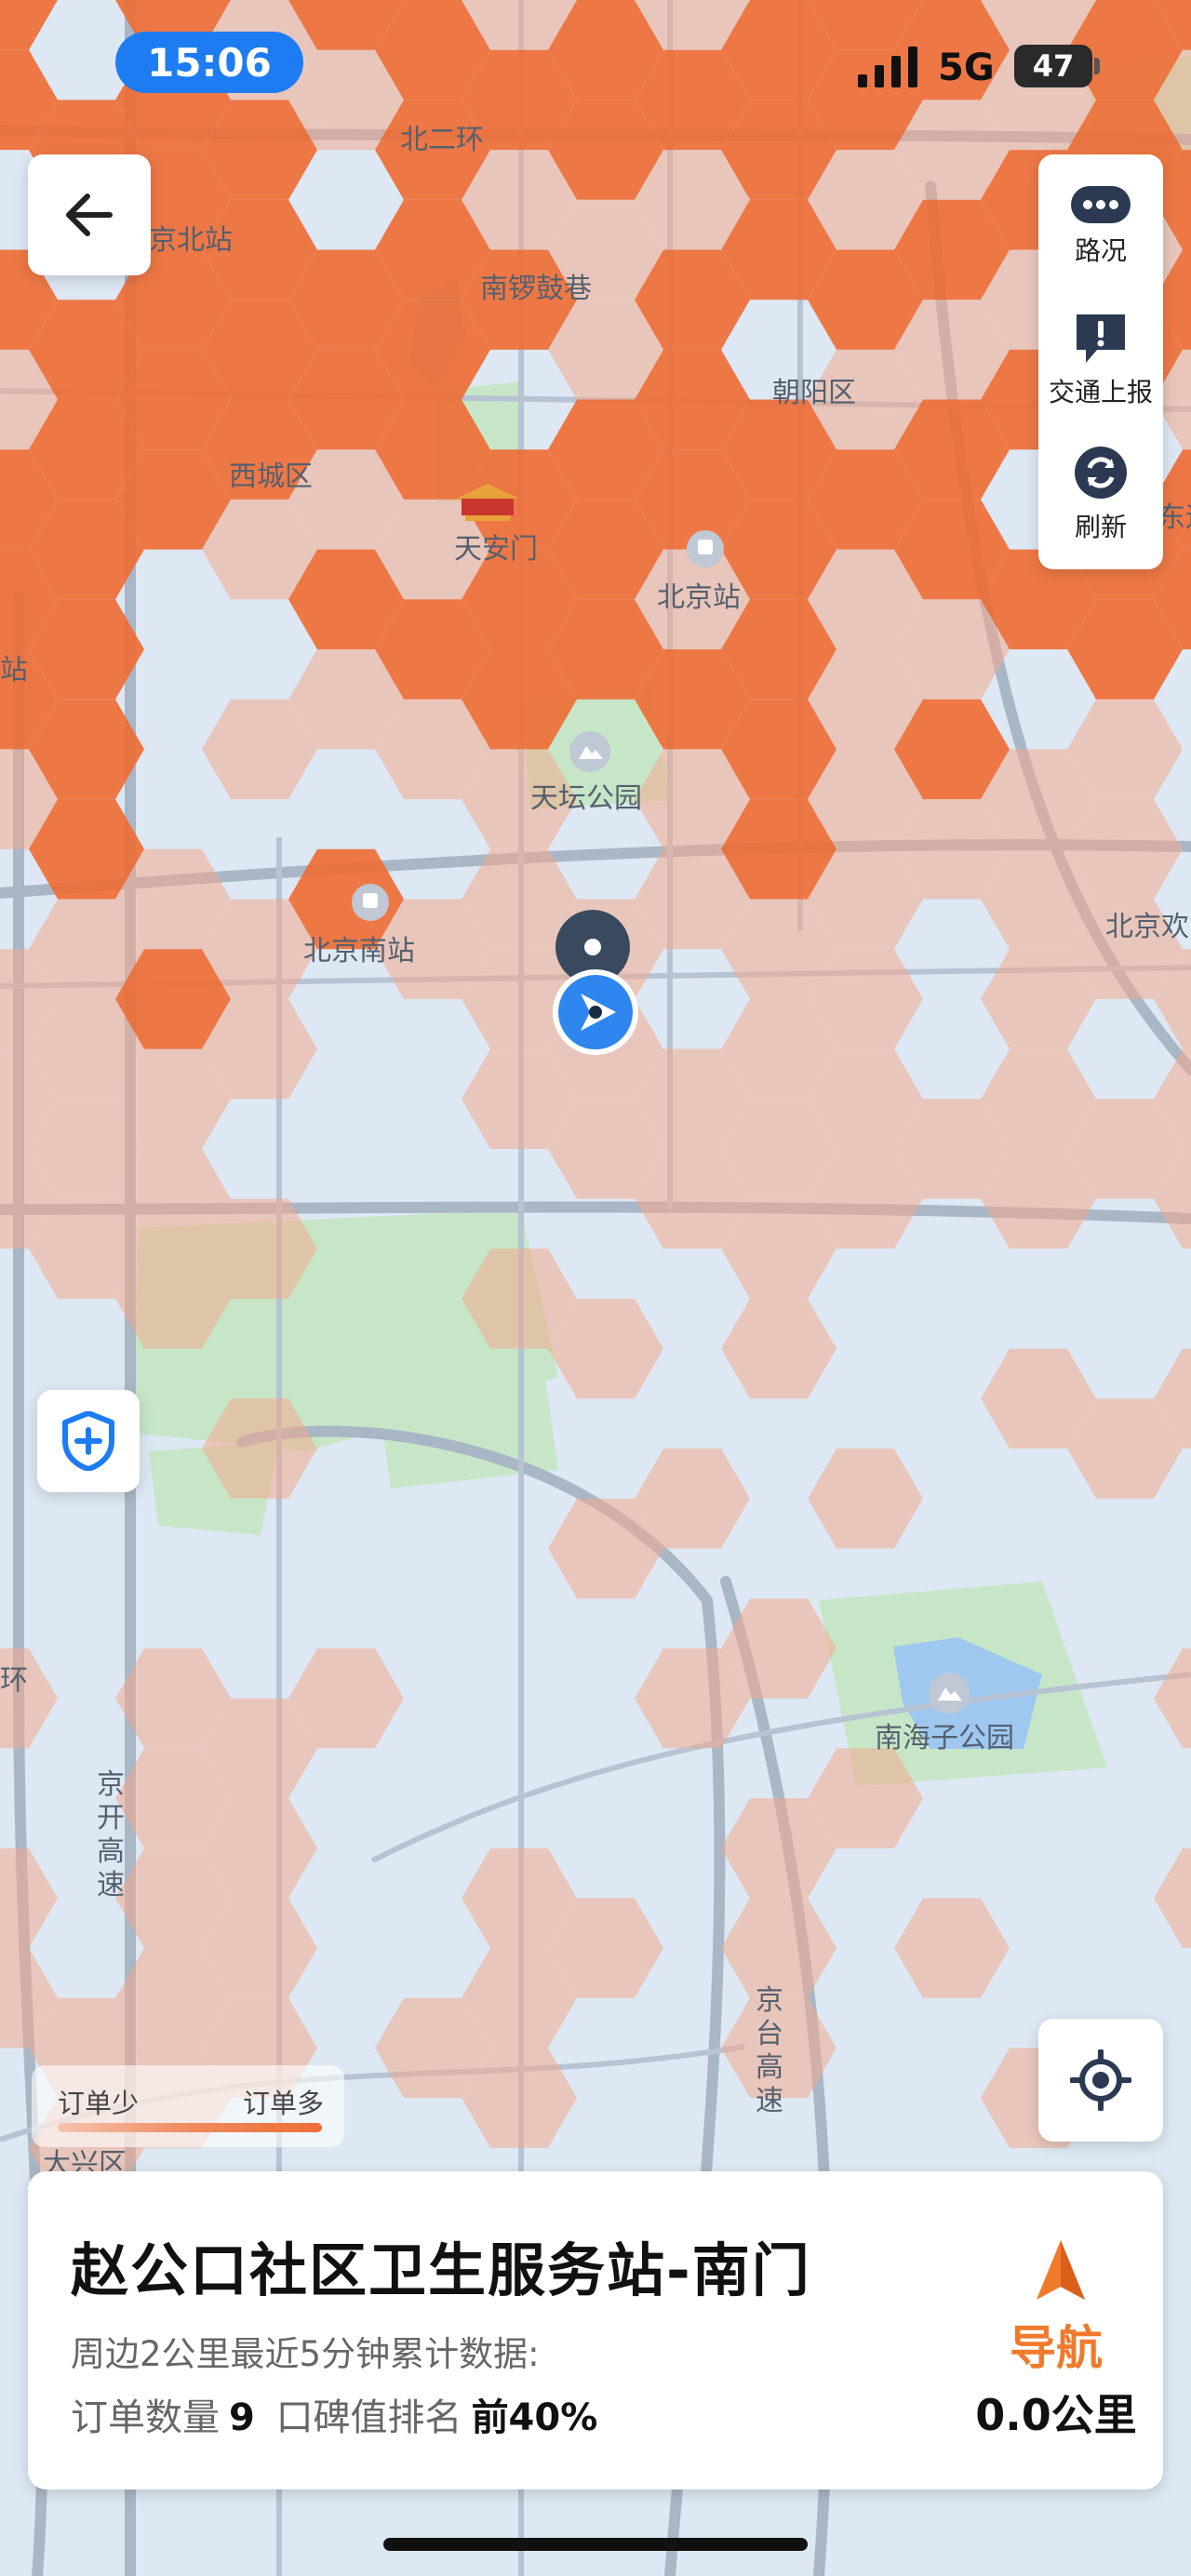 Image resolution: width=1191 pixels, height=2576 pixels. I want to click on report-button: 交通上报, so click(1100, 361).